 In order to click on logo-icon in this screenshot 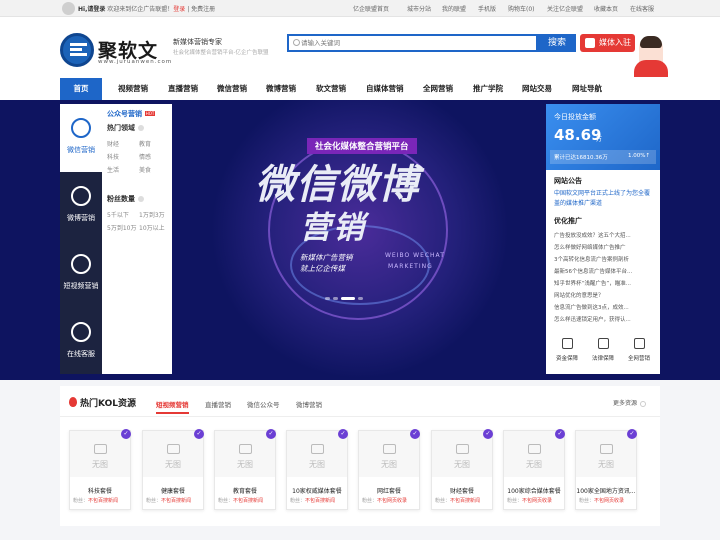, I will do `click(77, 50)`.